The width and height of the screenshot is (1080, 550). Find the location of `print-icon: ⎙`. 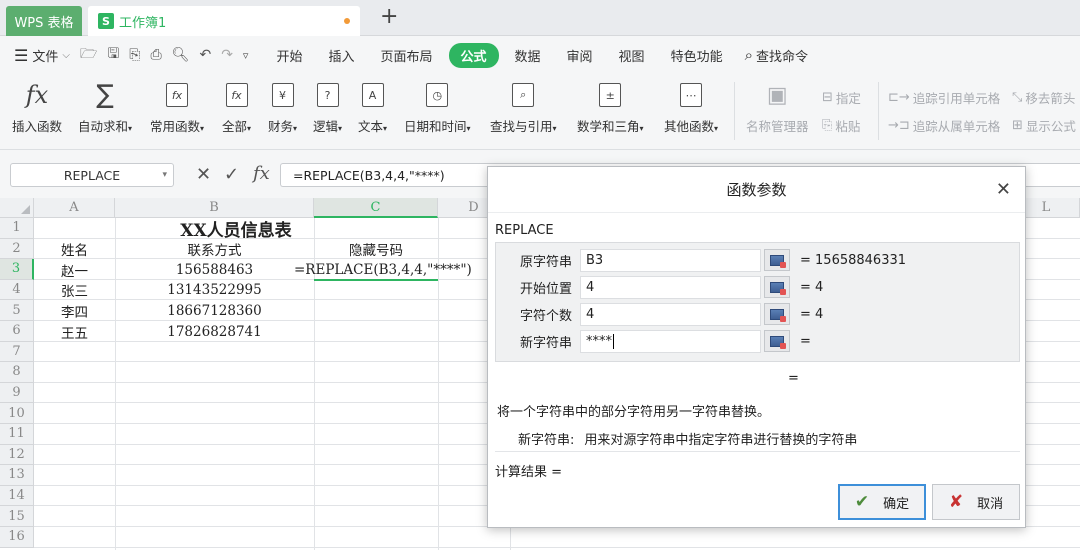

print-icon: ⎙ is located at coordinates (155, 55).